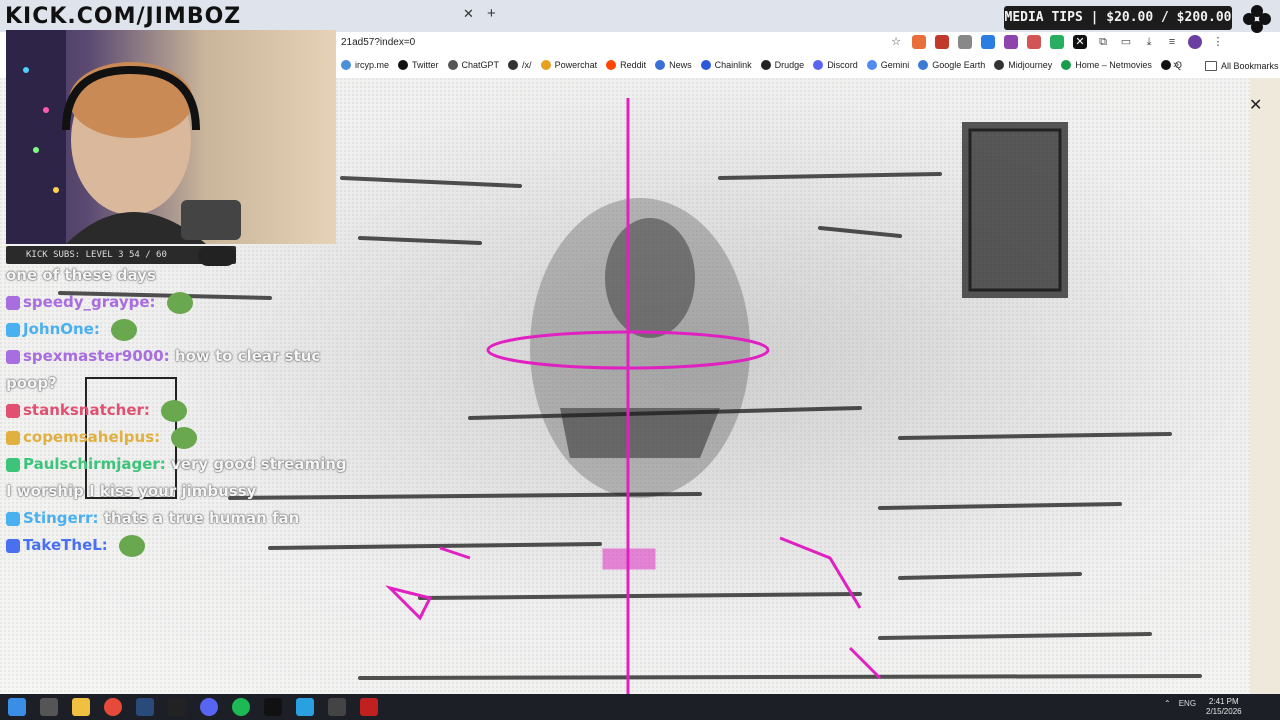 This screenshot has height=720, width=1280. I want to click on streamer-image, so click(123, 137).